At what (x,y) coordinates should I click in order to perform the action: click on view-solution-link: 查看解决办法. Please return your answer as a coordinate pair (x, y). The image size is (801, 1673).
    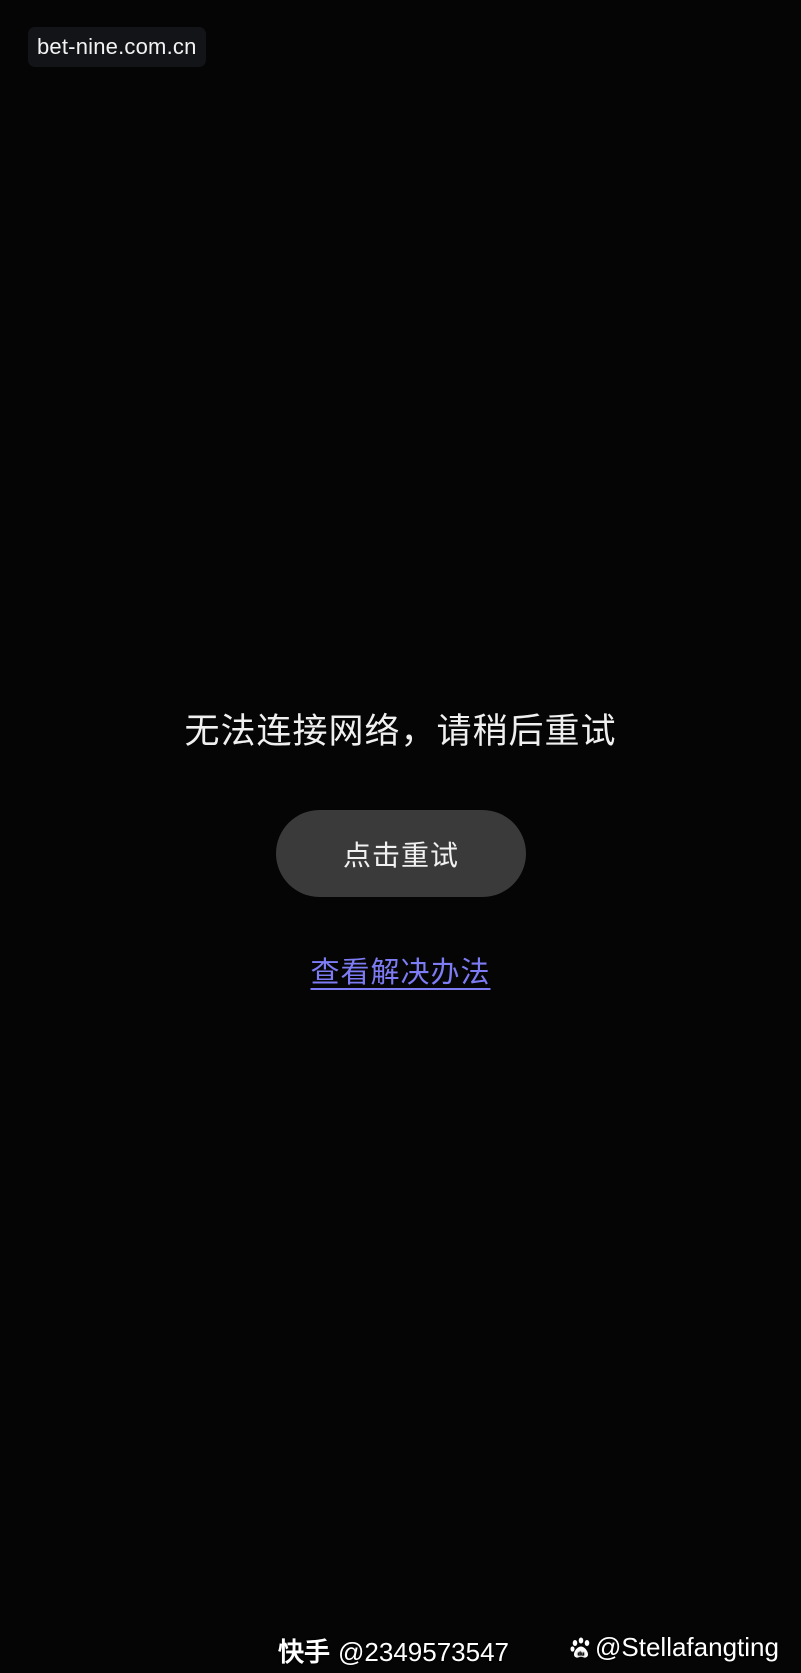
    Looking at the image, I should click on (400, 972).